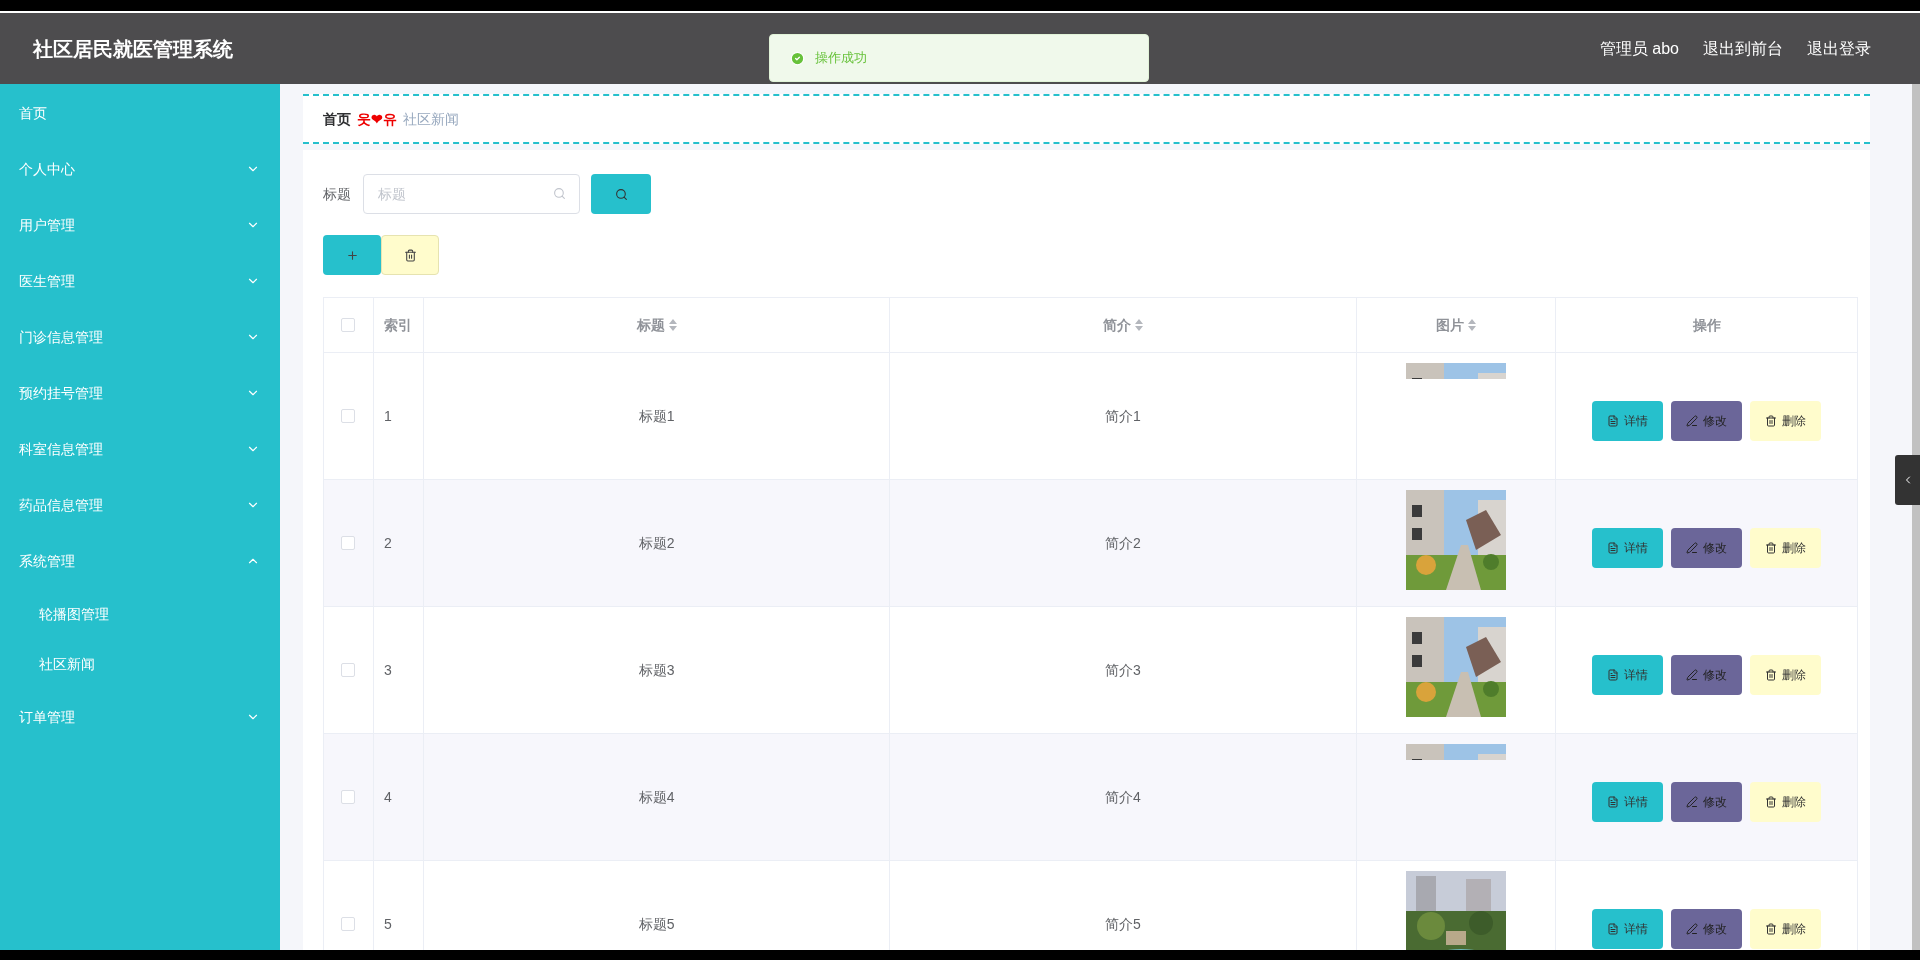 This screenshot has height=960, width=1920. I want to click on breadcrumb-separator: 웃❤유, so click(377, 119).